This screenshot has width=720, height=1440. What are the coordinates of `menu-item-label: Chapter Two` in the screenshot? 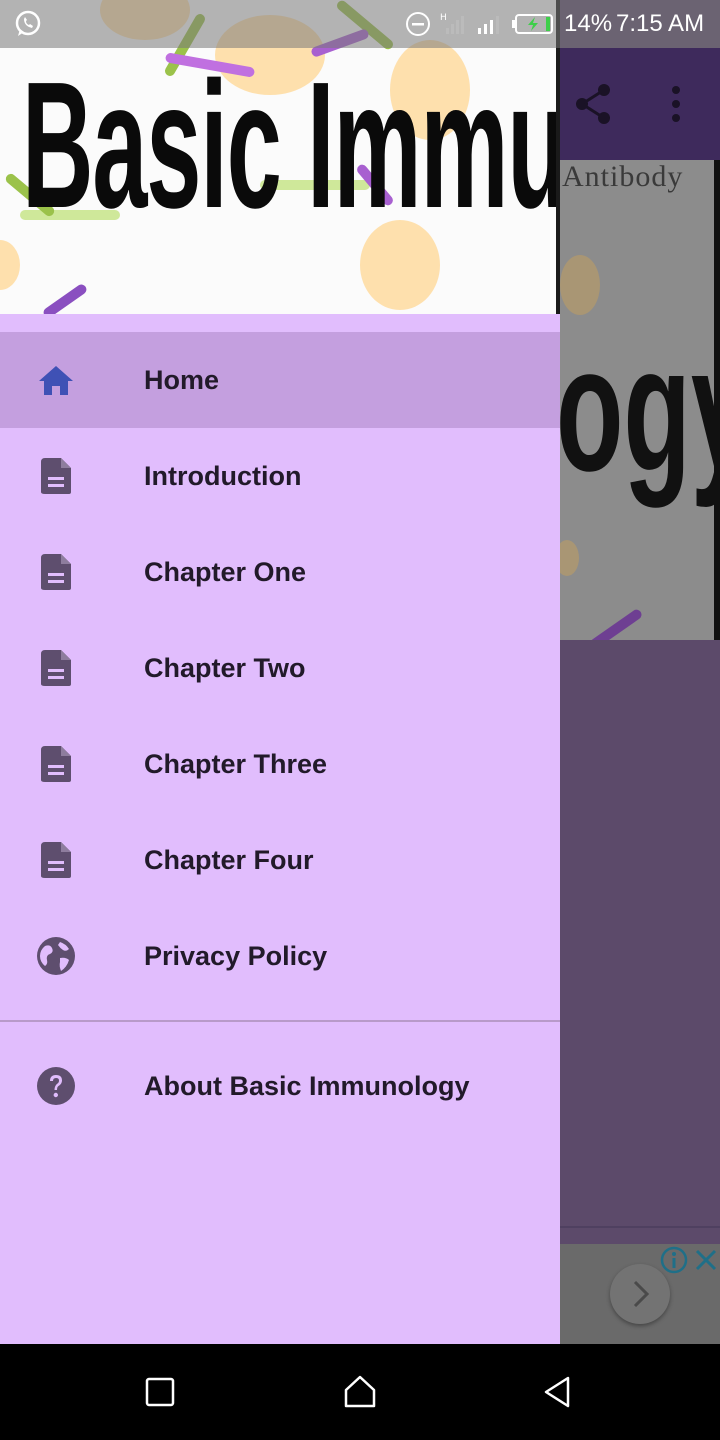 It's located at (225, 667).